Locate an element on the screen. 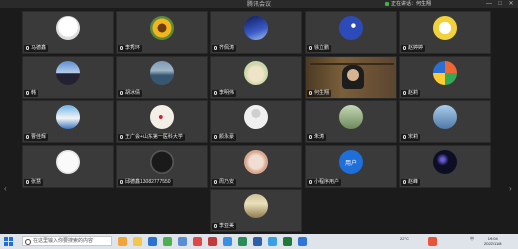 The height and width of the screenshot is (249, 518). participant-tile: 徐立鹏 is located at coordinates (351, 32).